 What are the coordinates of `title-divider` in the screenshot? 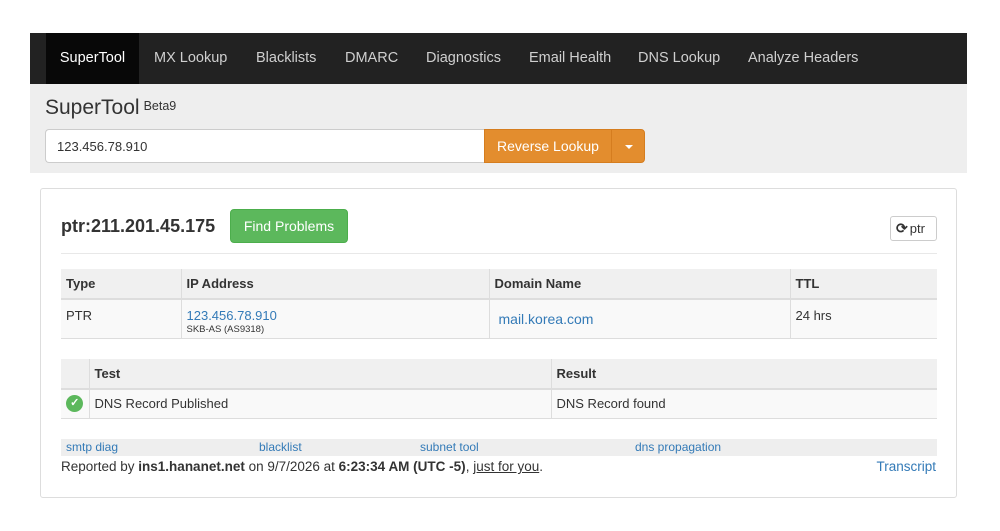 It's located at (499, 253).